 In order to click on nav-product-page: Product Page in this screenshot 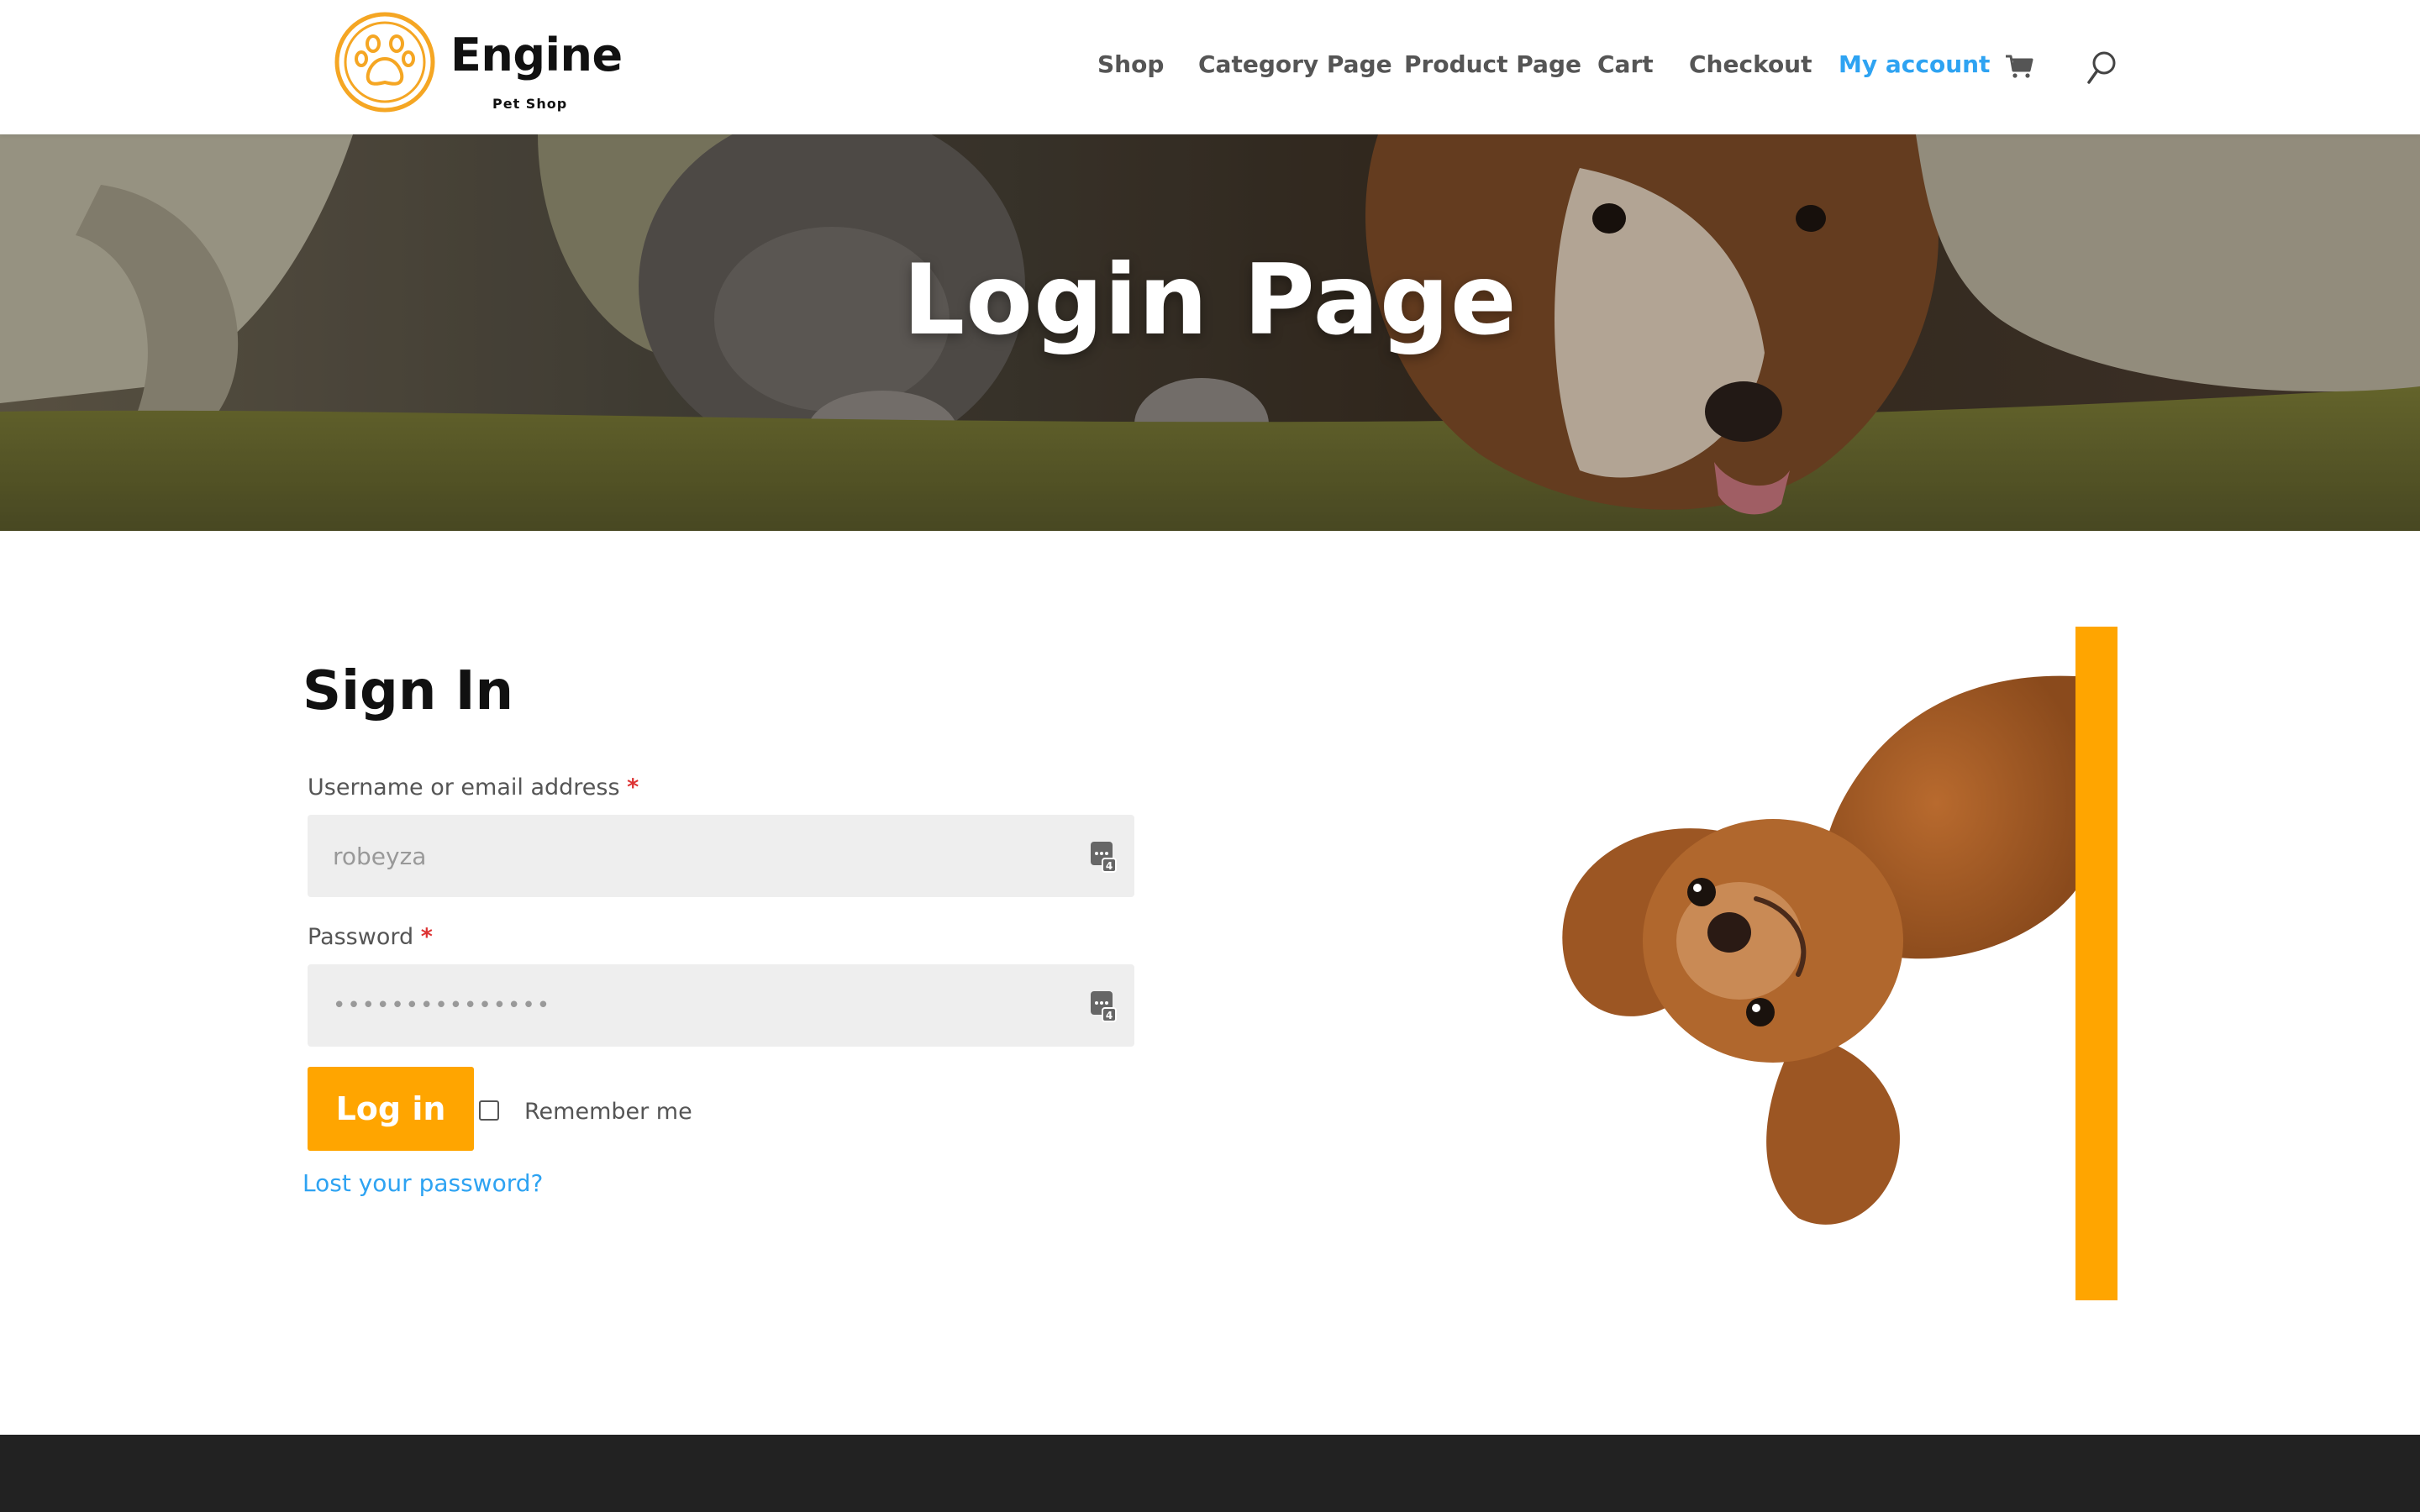, I will do `click(1493, 64)`.